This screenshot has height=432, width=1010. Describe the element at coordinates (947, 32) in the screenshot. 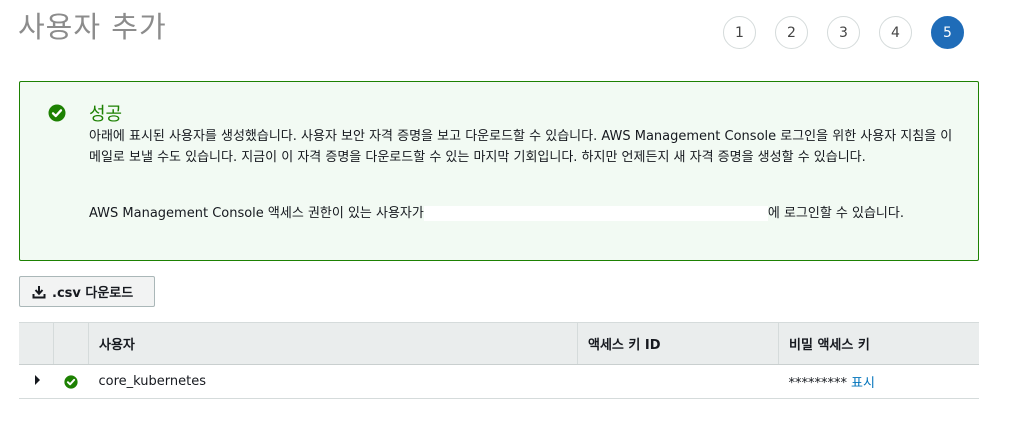

I see `step-5-current: 5` at that location.